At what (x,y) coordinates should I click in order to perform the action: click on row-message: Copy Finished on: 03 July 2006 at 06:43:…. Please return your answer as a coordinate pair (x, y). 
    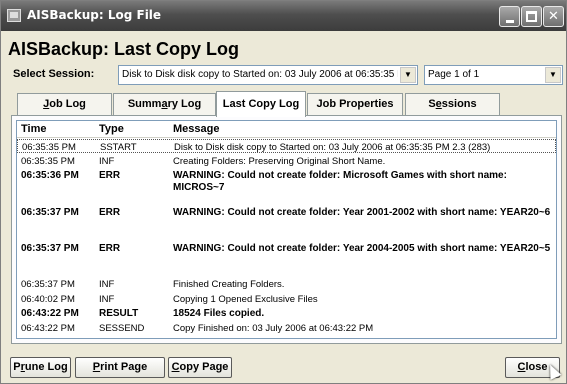
    Looking at the image, I should click on (273, 328).